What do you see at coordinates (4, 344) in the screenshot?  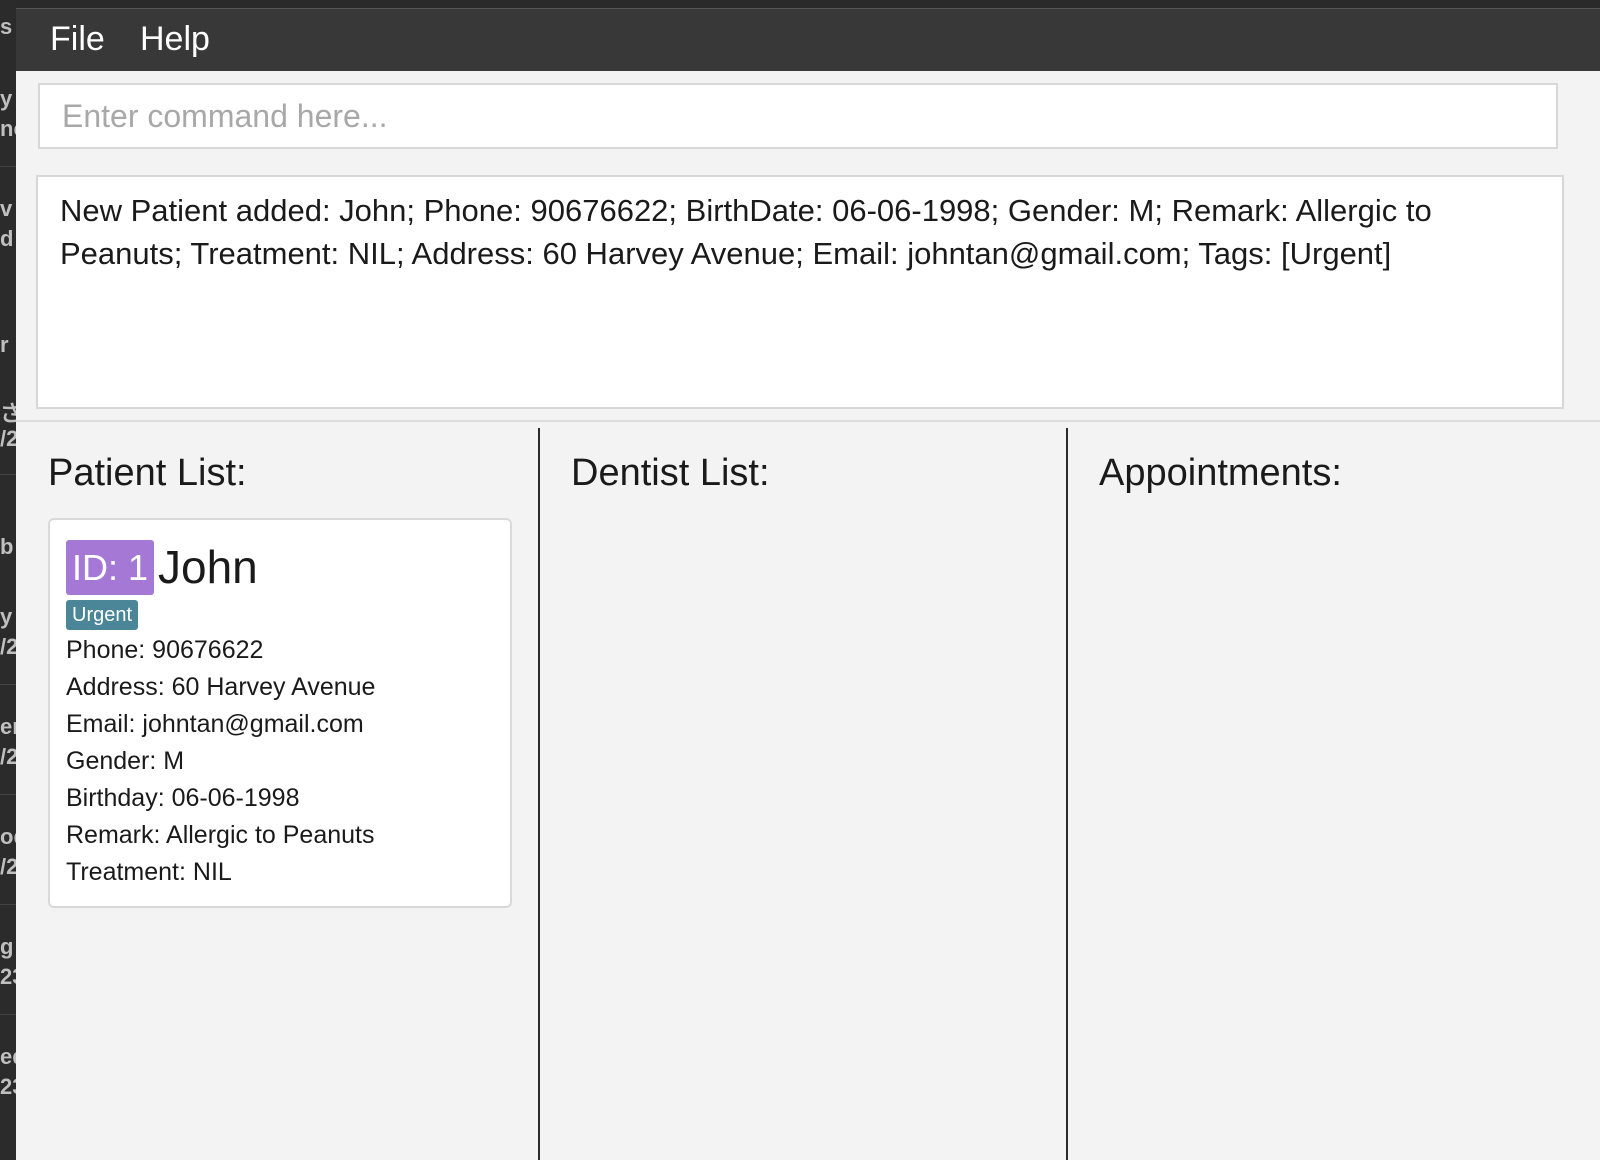 I see `background-text-fragment: r` at bounding box center [4, 344].